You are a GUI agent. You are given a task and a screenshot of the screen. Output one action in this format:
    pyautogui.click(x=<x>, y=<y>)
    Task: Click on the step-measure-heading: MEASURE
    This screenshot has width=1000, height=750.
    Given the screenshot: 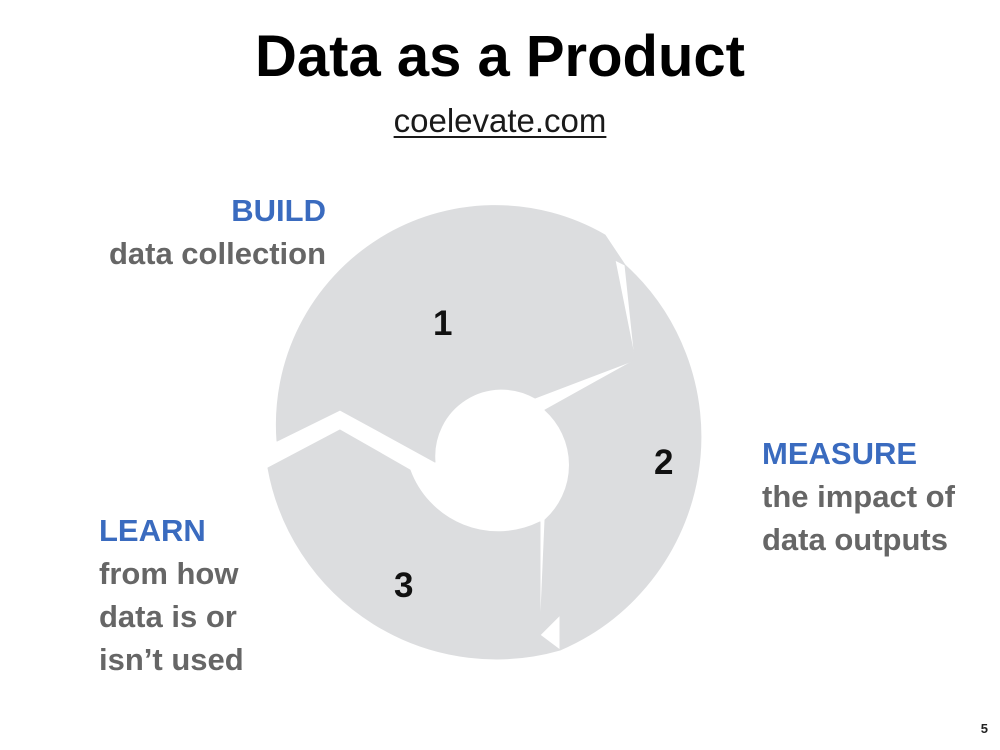 What is the action you would take?
    pyautogui.click(x=840, y=453)
    